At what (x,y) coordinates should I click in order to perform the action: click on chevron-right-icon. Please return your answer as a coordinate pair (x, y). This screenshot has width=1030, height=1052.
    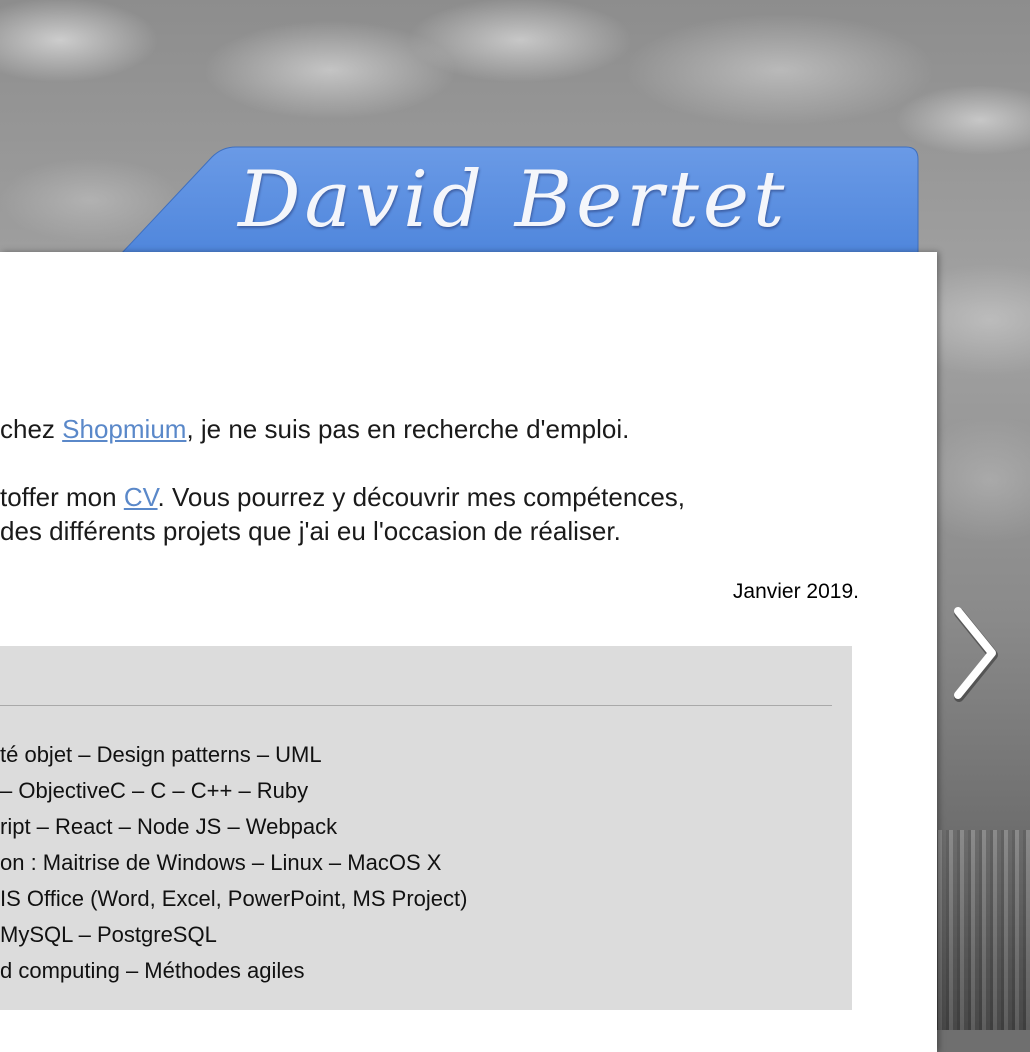
    Looking at the image, I should click on (976, 654).